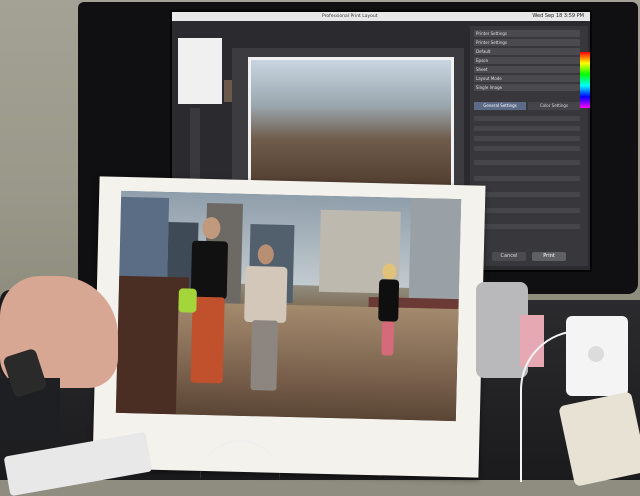  I want to click on settings-row: Layout Mode, so click(527, 78).